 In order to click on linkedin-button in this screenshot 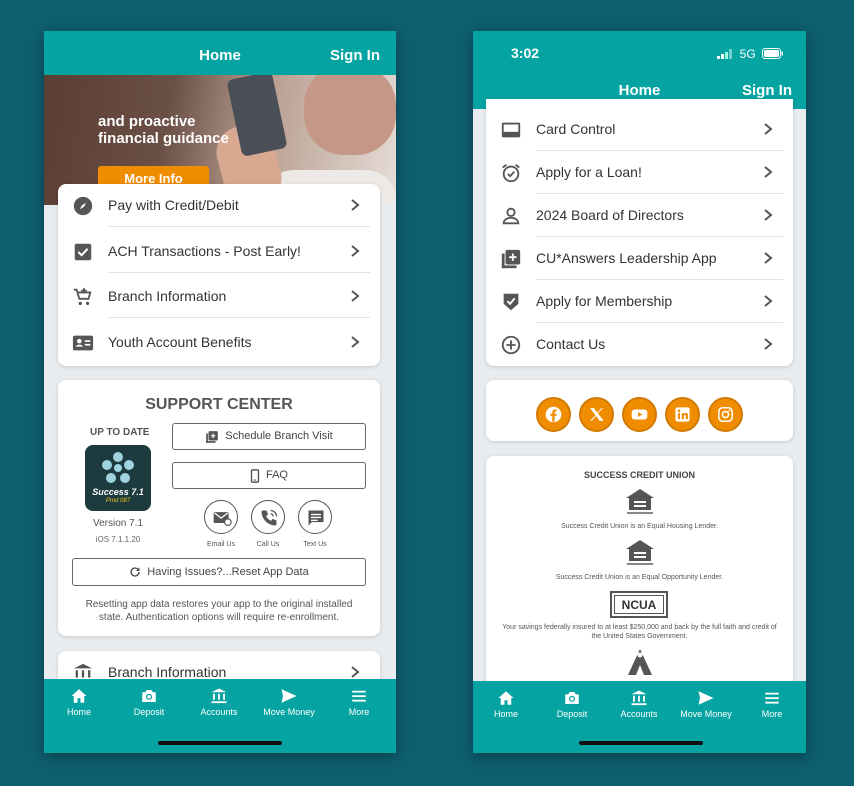, I will do `click(682, 414)`.